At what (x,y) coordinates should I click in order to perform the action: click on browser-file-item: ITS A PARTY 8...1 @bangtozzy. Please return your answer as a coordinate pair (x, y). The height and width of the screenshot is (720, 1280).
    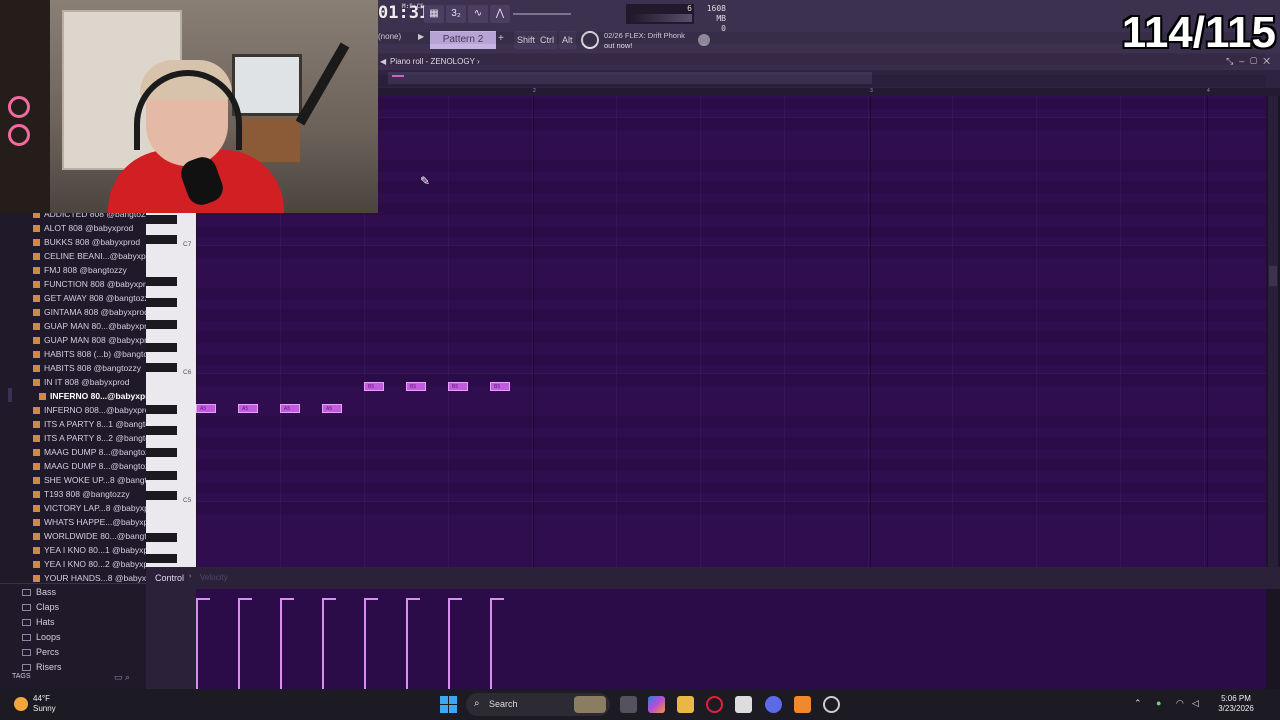
    Looking at the image, I should click on (73, 424).